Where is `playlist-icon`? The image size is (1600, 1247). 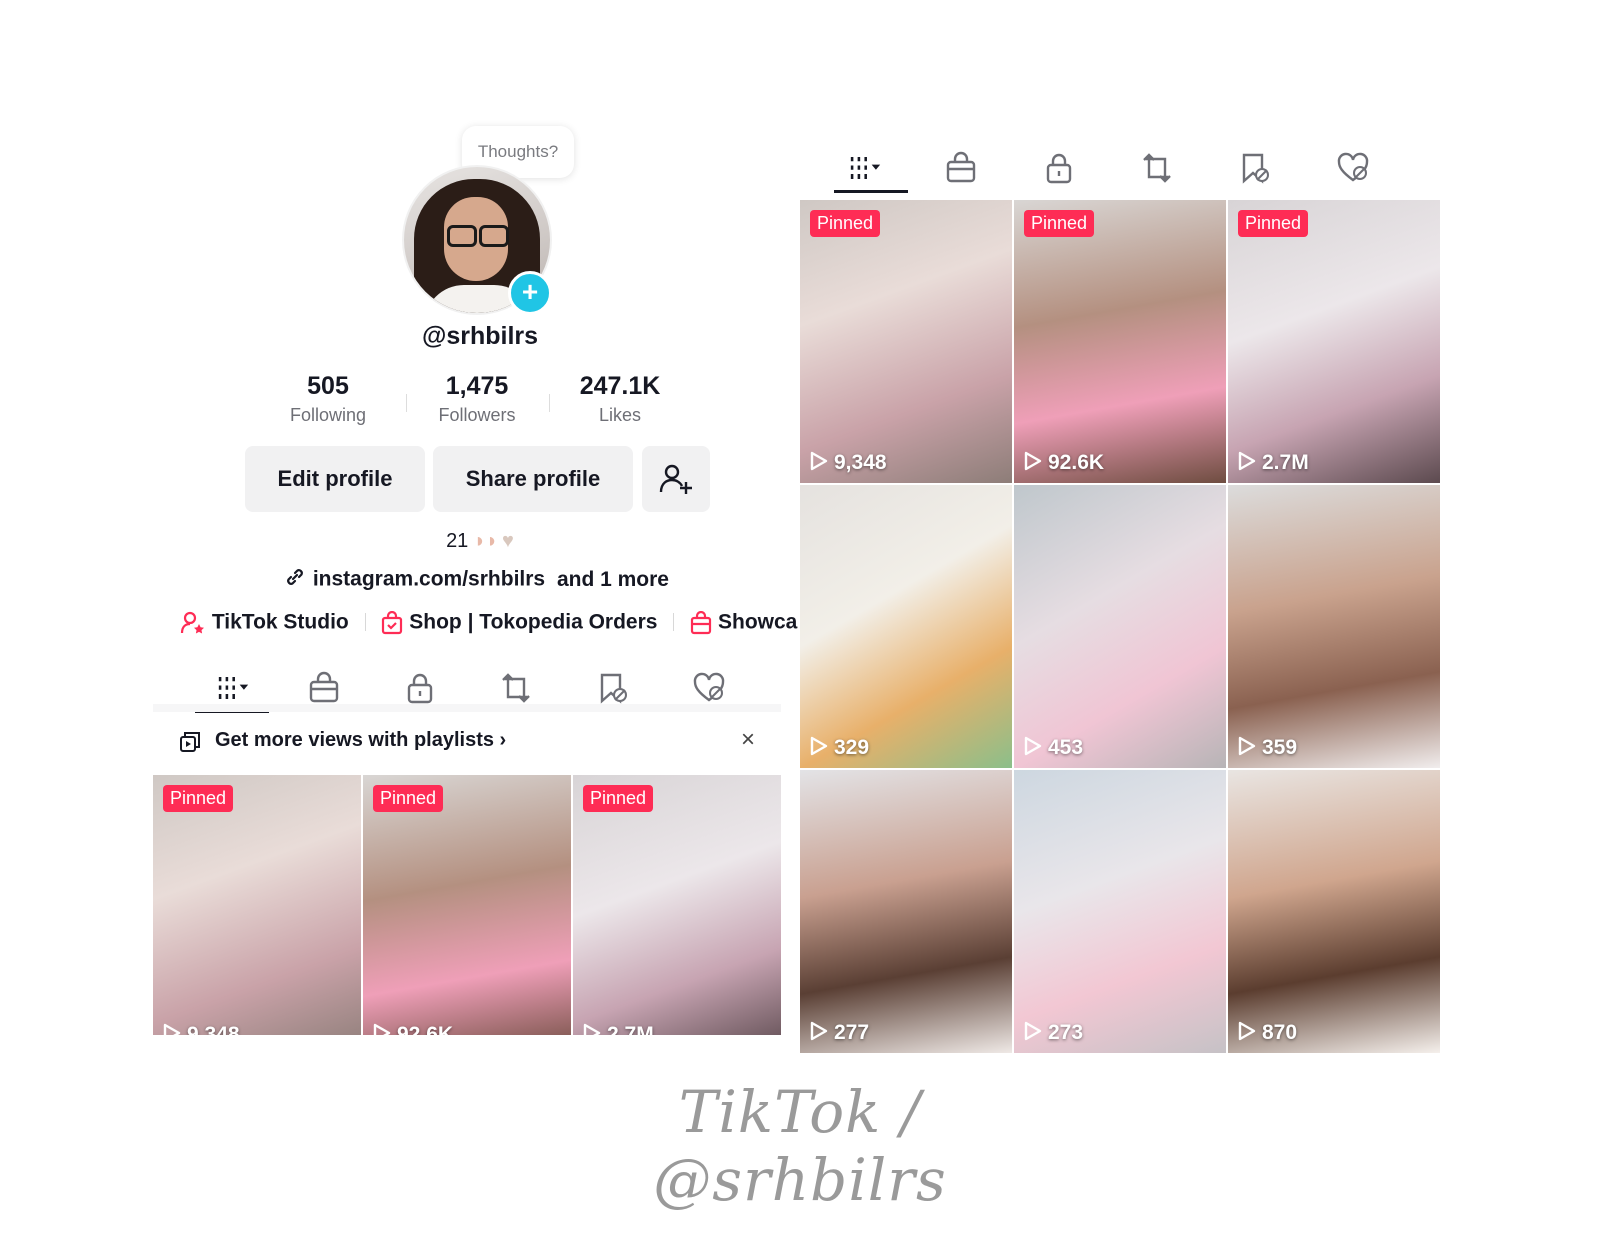 playlist-icon is located at coordinates (190, 742).